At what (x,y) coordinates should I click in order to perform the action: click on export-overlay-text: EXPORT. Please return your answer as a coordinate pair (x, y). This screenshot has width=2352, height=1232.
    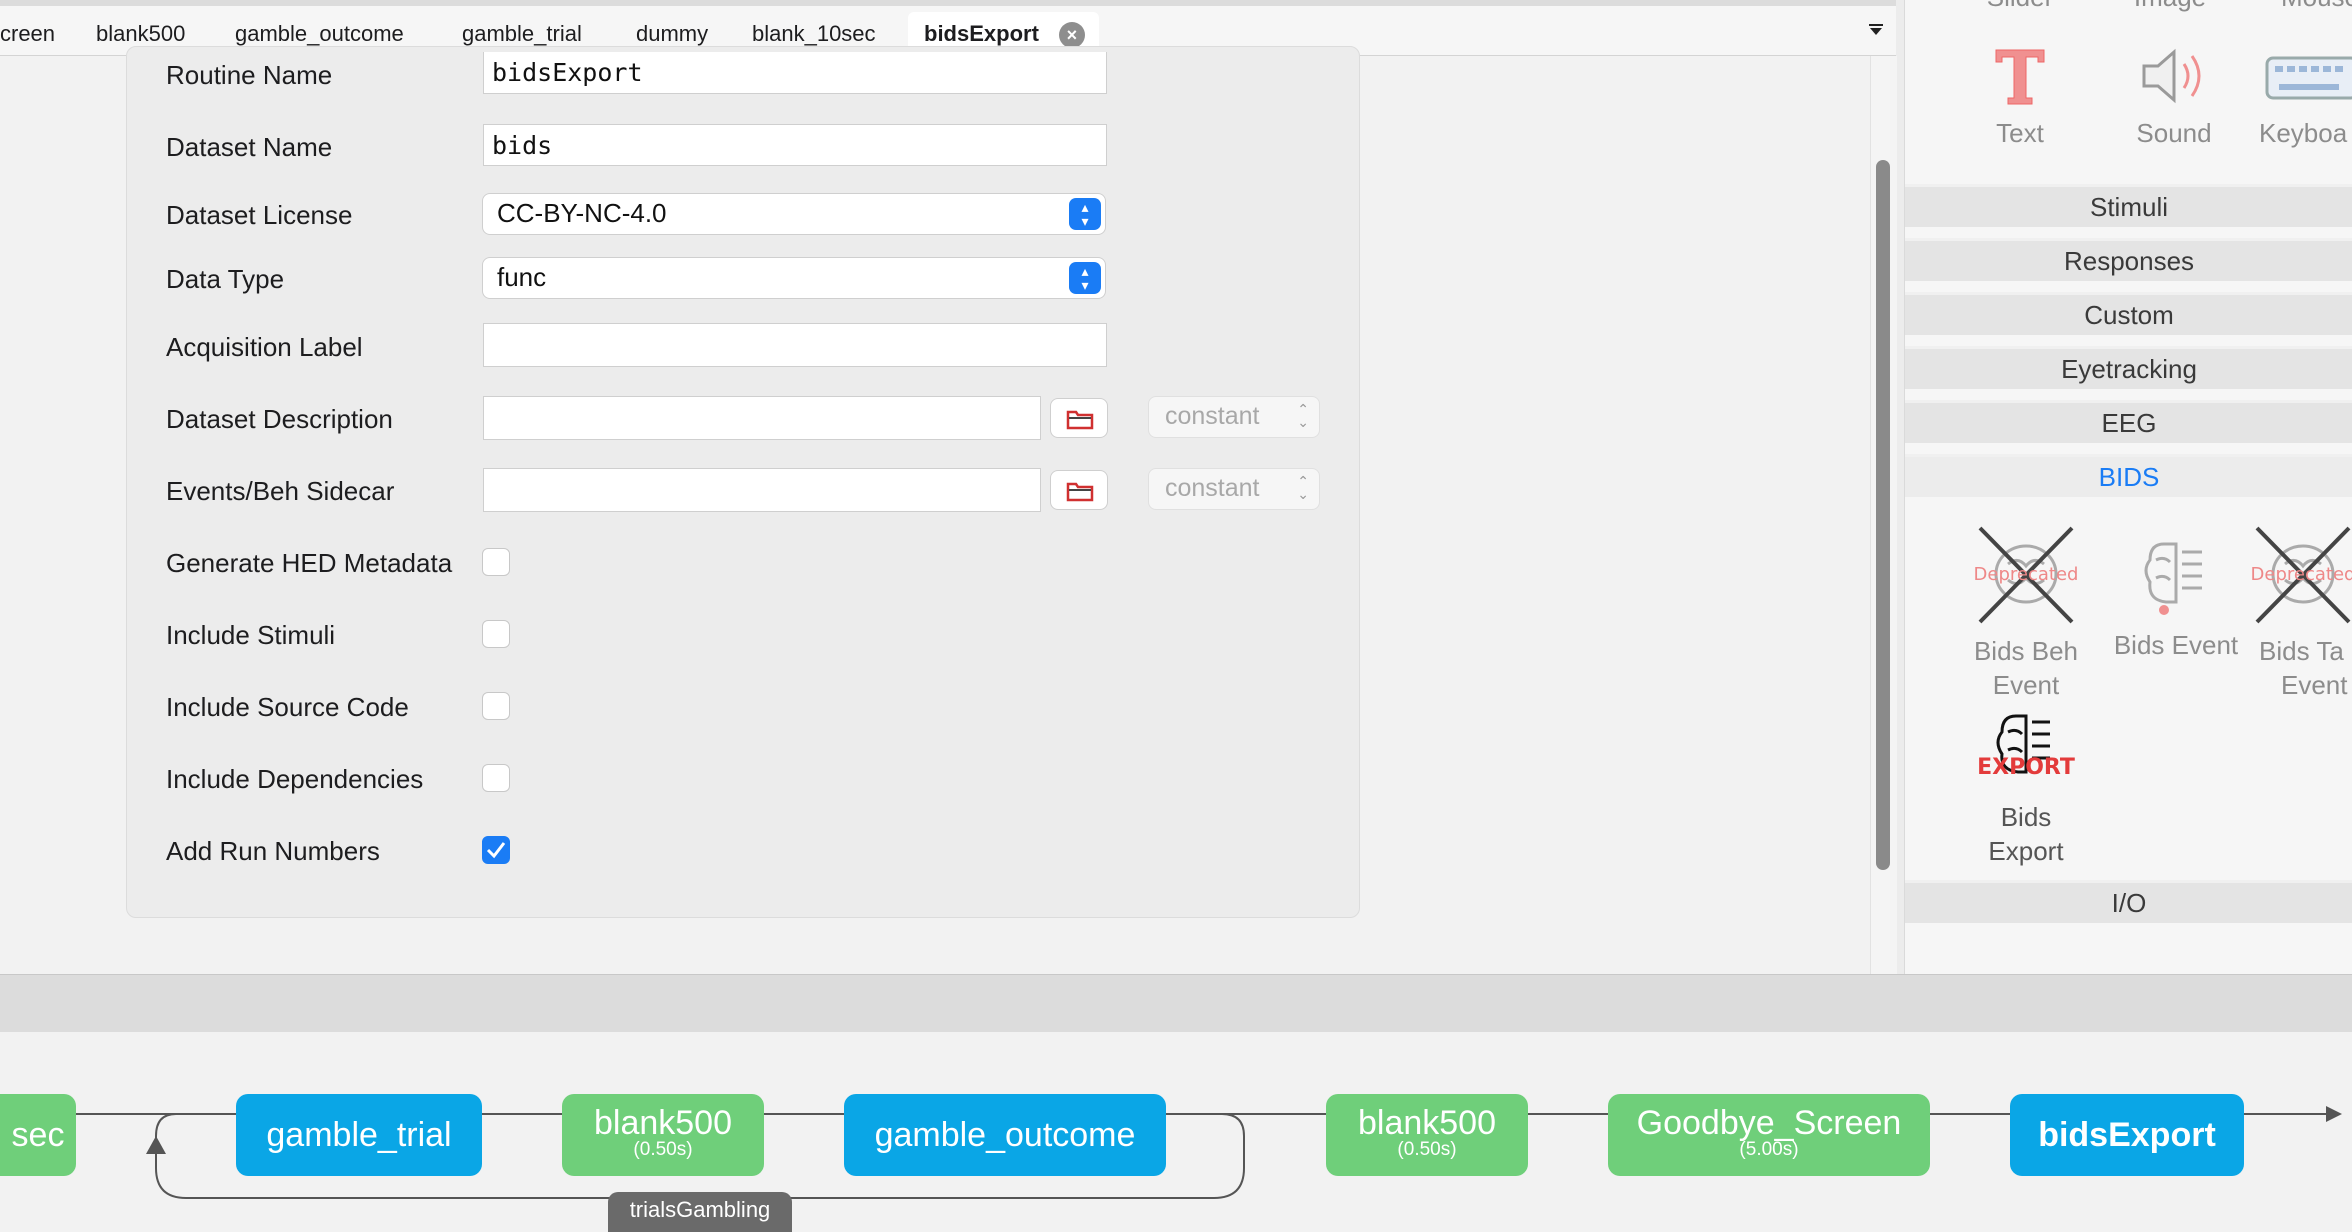
    Looking at the image, I should click on (2026, 767).